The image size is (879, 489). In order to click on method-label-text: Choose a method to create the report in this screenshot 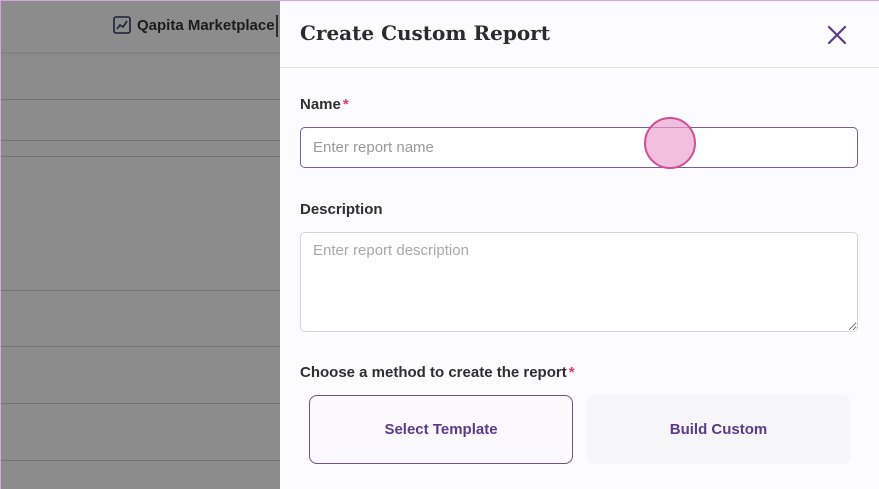, I will do `click(433, 372)`.